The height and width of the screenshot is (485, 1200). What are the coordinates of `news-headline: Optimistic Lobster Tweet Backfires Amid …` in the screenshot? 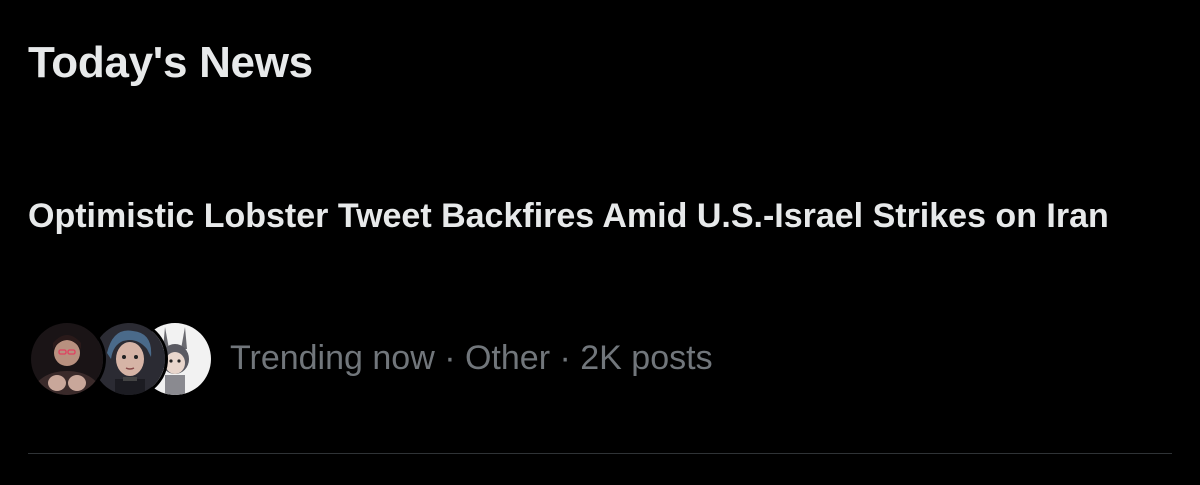 It's located at (593, 216).